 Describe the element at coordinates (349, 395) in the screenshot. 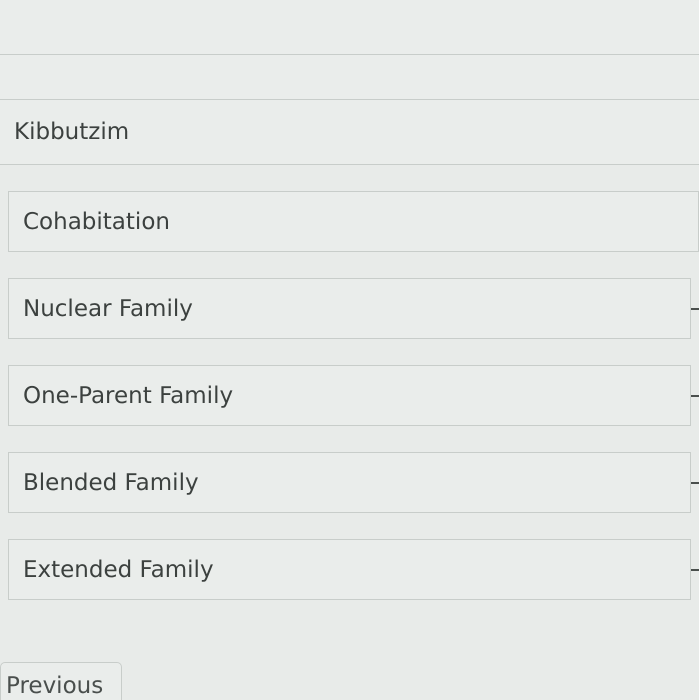

I see `answer-option: One-Parent Family` at that location.